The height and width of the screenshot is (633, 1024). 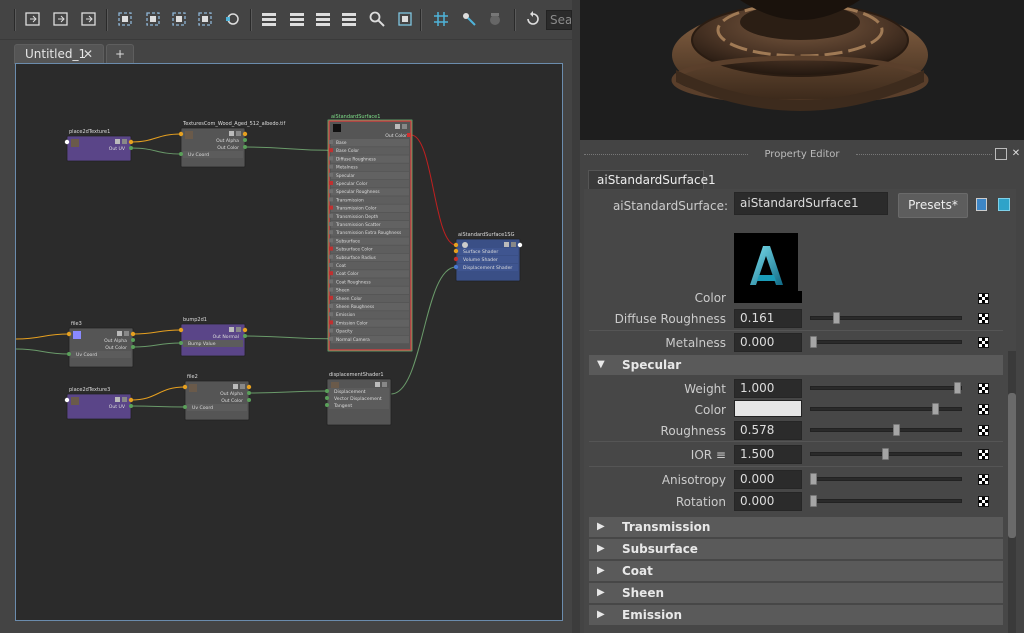 What do you see at coordinates (88, 54) in the screenshot?
I see `close-icon: ✕` at bounding box center [88, 54].